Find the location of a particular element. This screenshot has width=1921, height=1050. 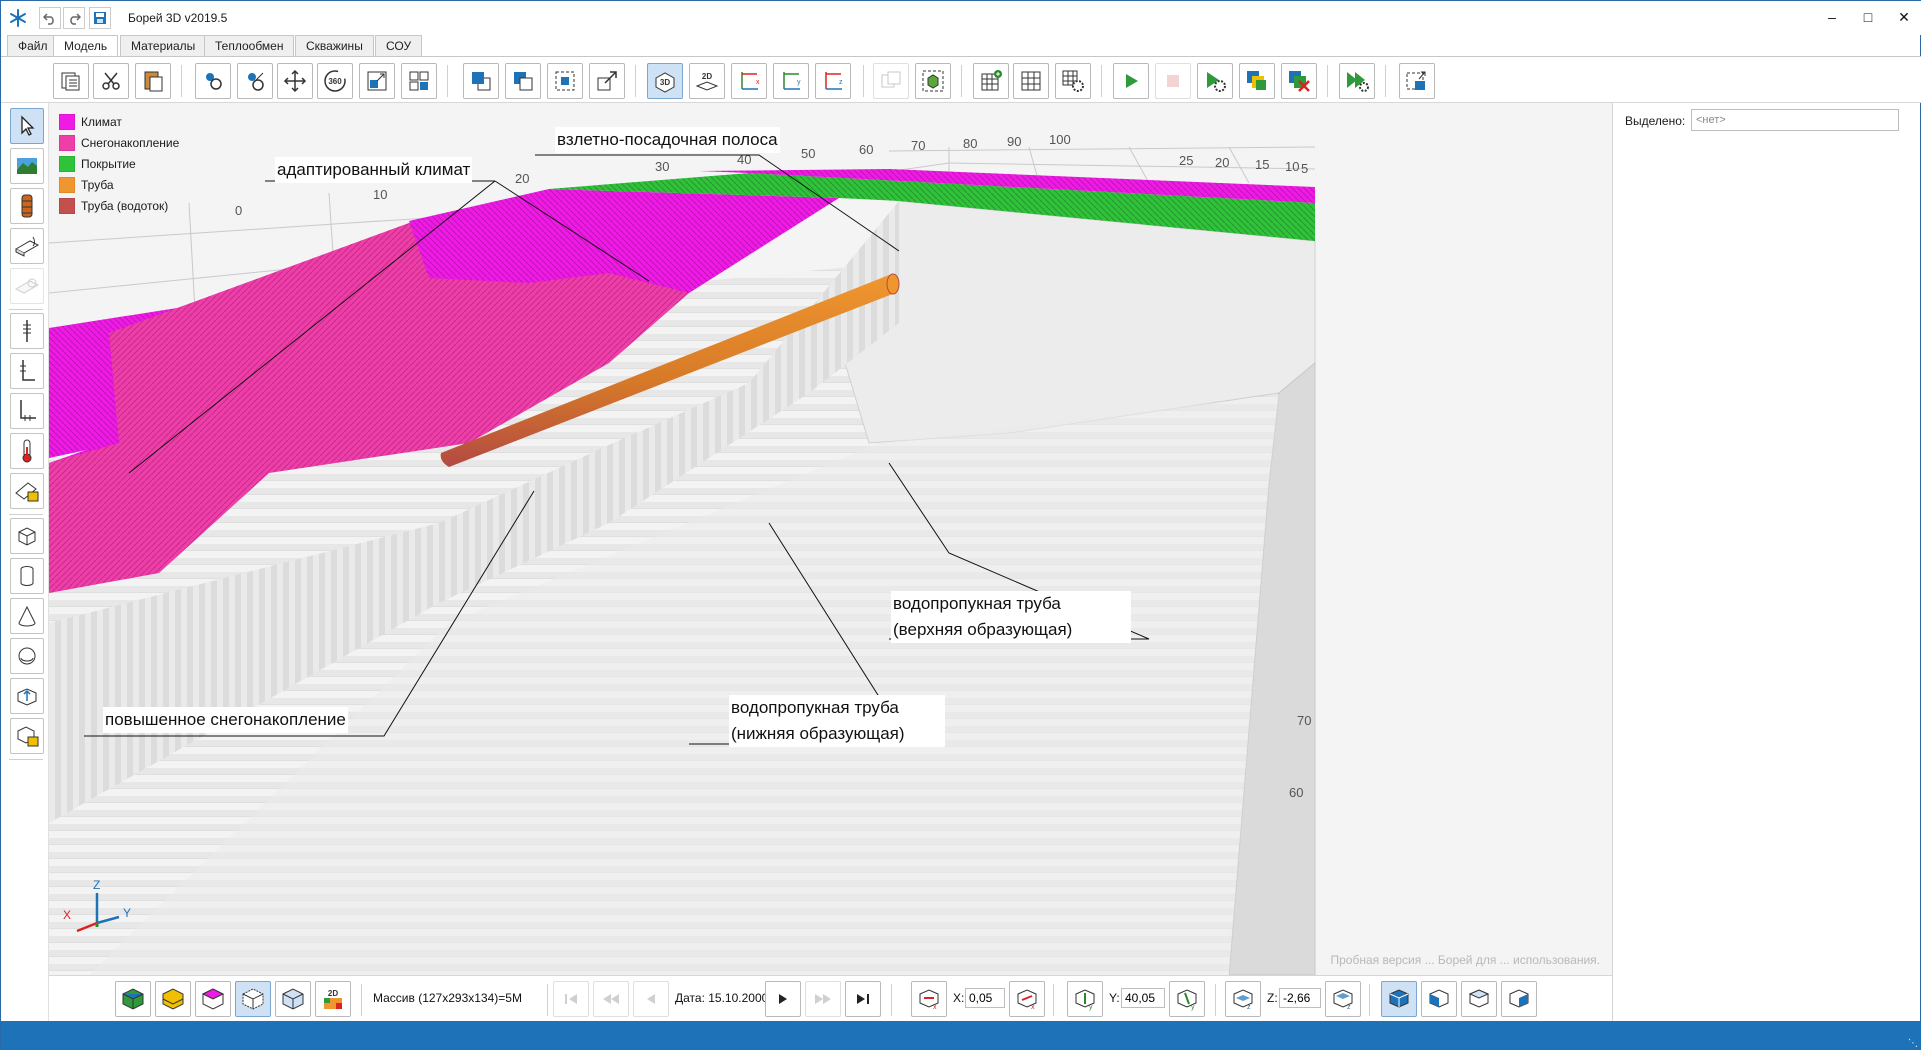

cone-icon is located at coordinates (27, 616).